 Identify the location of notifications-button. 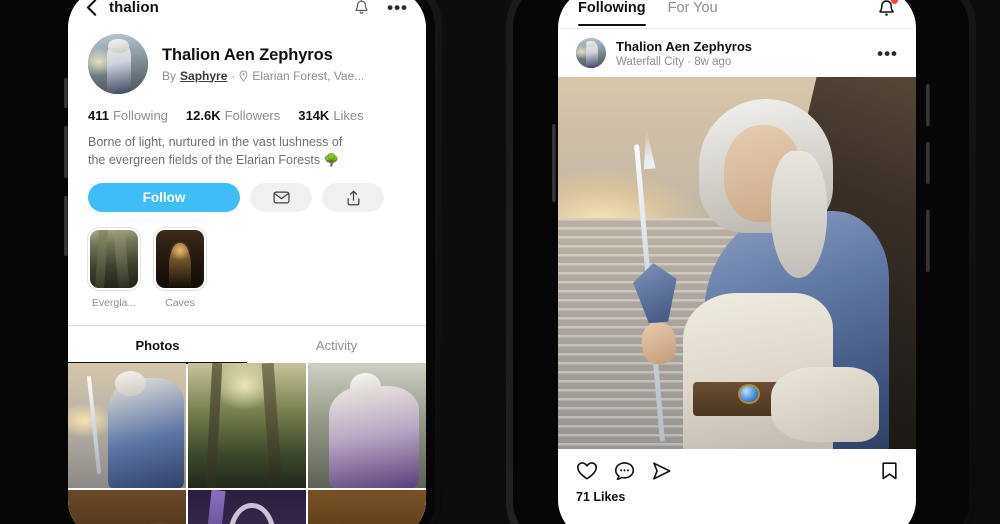
(887, 14).